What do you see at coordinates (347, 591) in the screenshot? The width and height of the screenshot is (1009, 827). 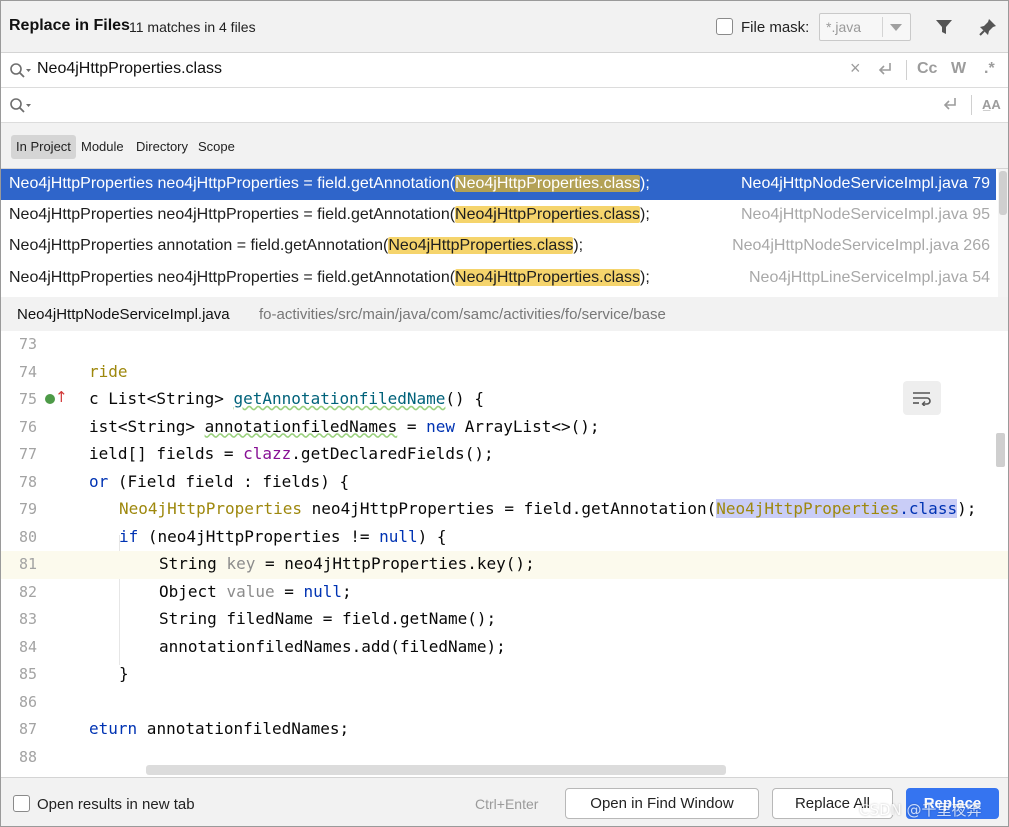 I see `code-token: ;` at bounding box center [347, 591].